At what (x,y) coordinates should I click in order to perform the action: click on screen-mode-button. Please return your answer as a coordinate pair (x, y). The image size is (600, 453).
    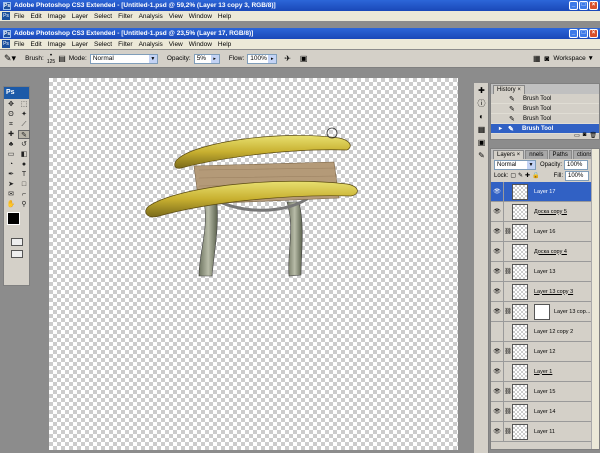
    Looking at the image, I should click on (16, 254).